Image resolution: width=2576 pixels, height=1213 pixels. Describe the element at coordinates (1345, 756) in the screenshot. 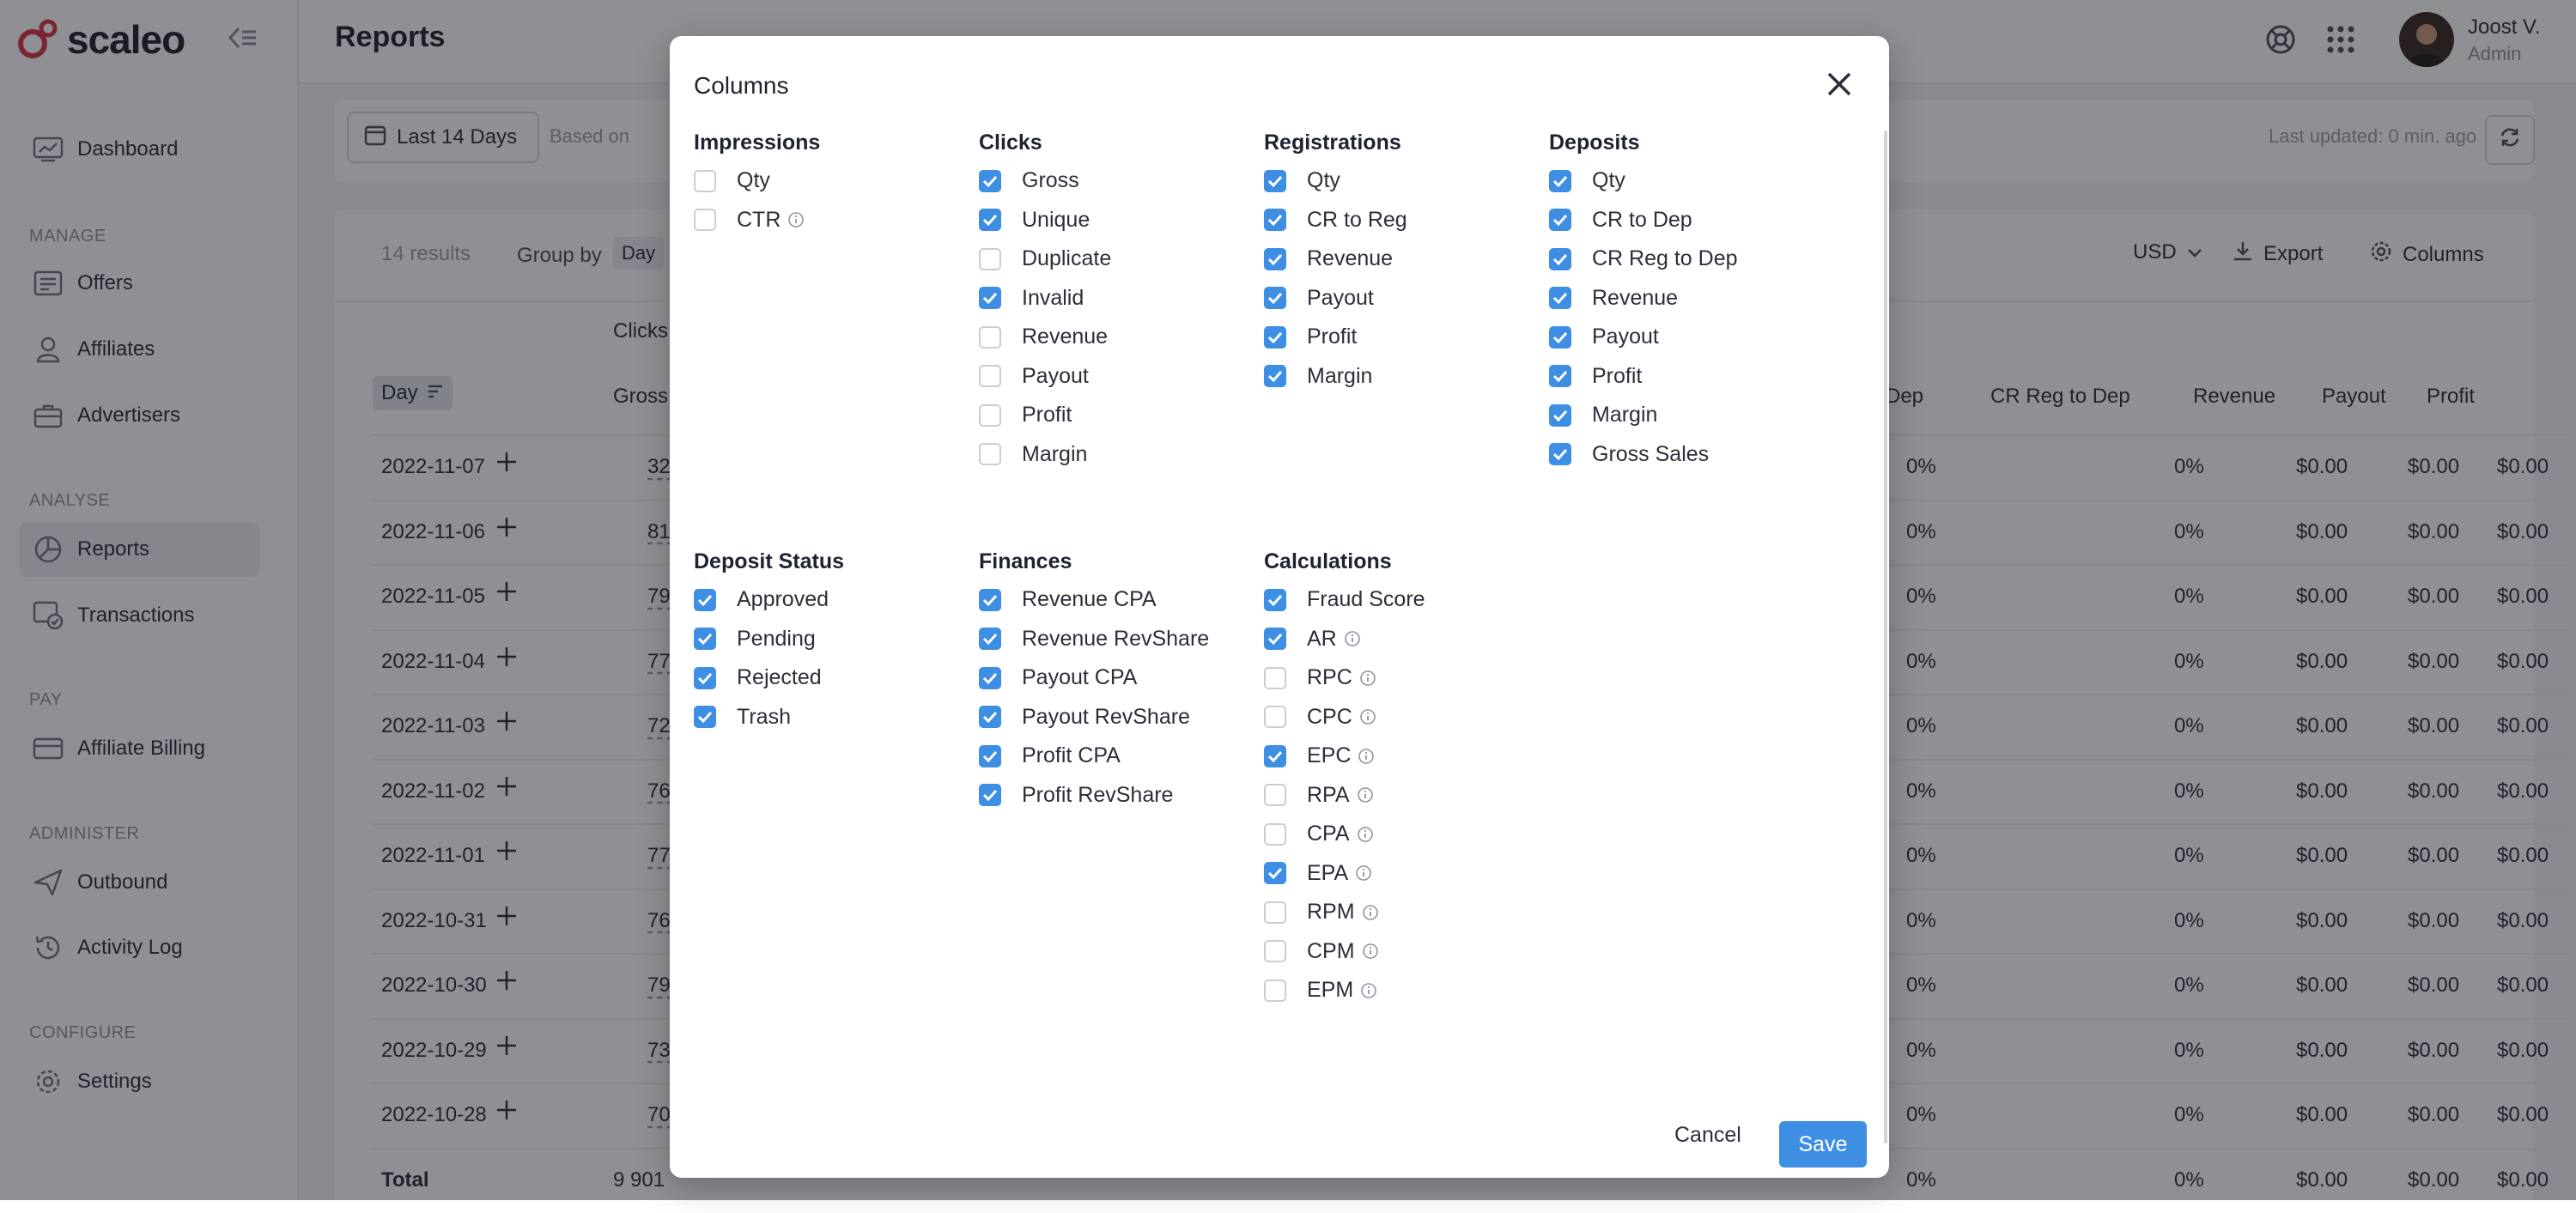

I see `column-option-calculations-epc: EPC` at that location.